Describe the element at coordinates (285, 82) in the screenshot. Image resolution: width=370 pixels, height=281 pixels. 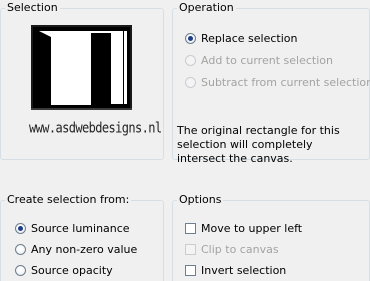
I see `radio-label: Subtract from current selection` at that location.